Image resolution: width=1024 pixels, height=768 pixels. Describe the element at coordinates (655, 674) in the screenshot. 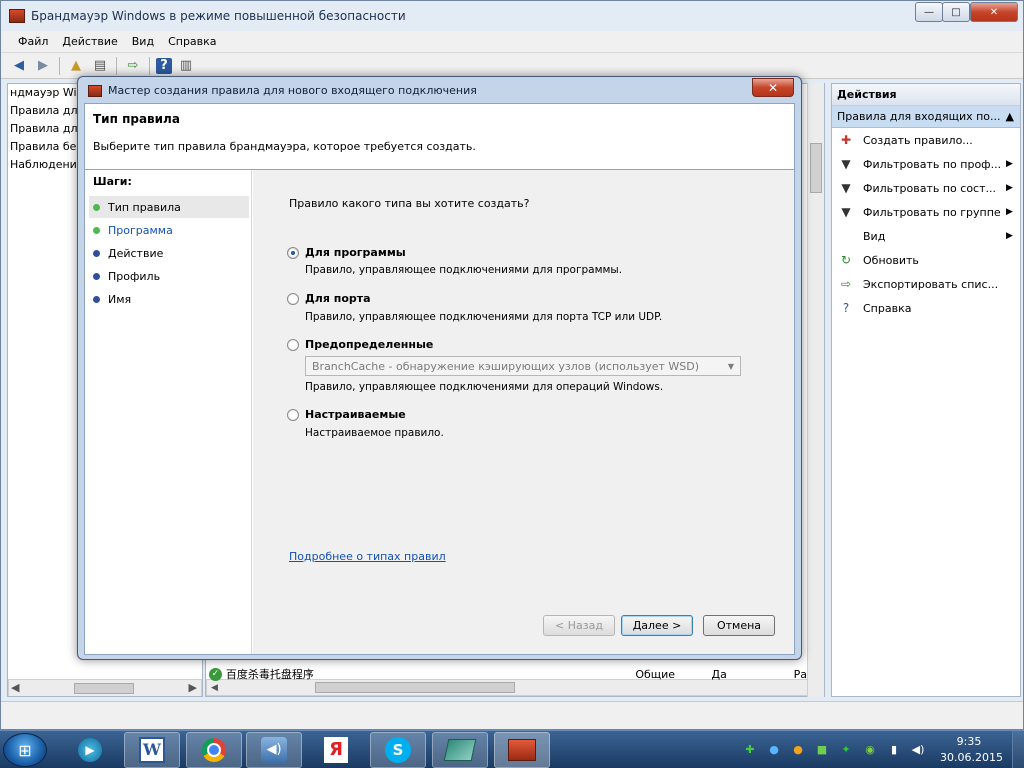

I see `rule-profile: Общие` at that location.